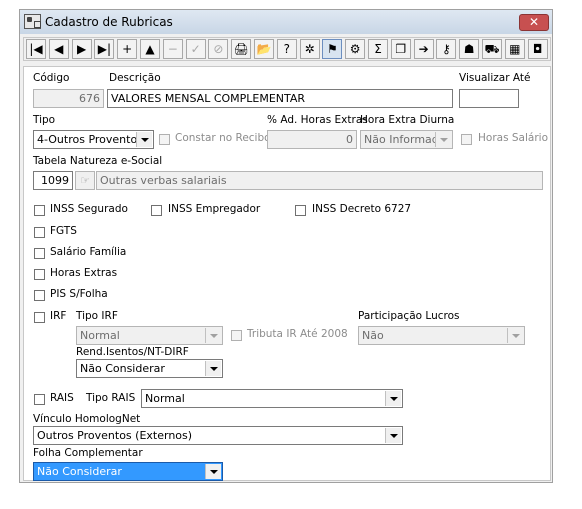 The width and height of the screenshot is (582, 509). Describe the element at coordinates (88, 252) in the screenshot. I see `salario-familia-label: Salário Família` at that location.